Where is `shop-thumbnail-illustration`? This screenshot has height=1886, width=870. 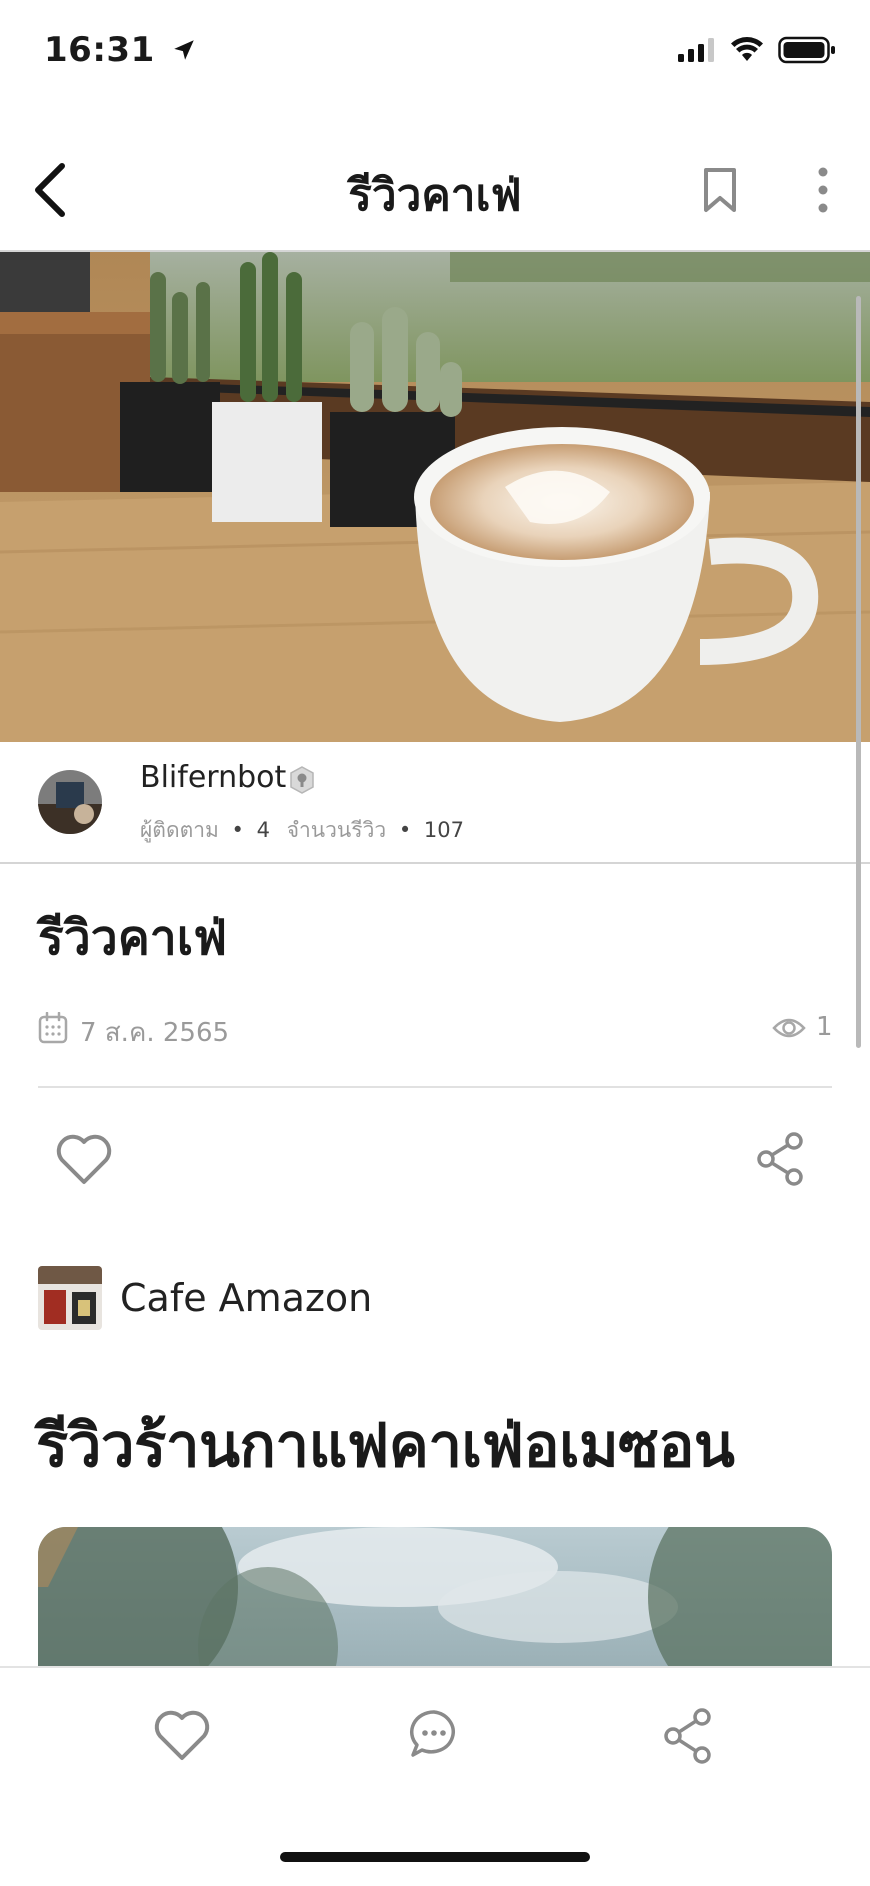 shop-thumbnail-illustration is located at coordinates (70, 1298).